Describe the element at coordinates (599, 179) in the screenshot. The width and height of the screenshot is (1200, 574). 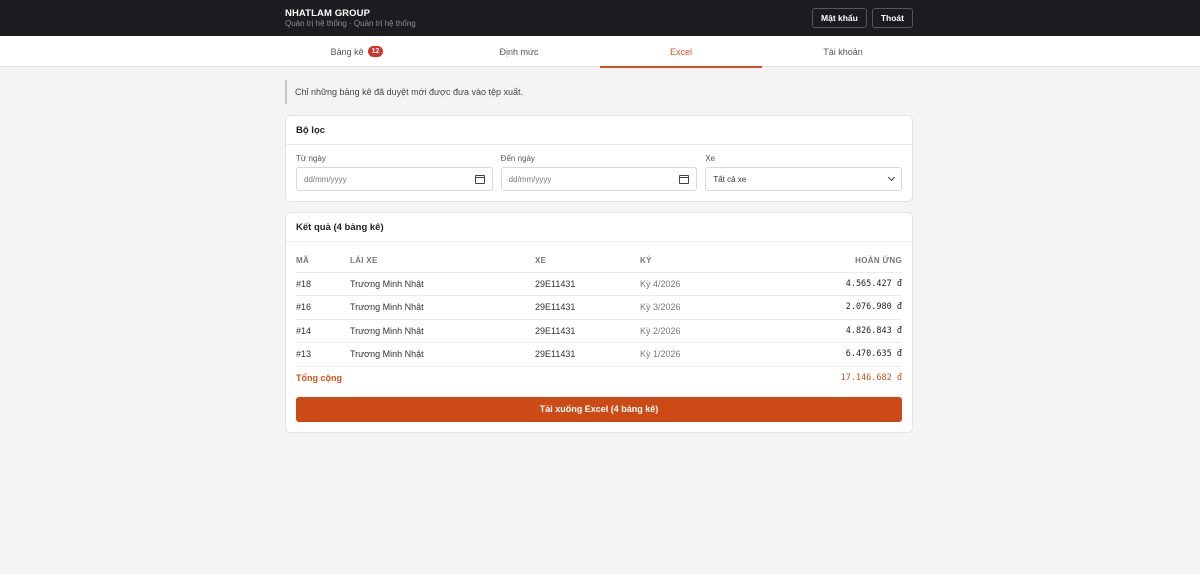
I see `to-date-input: dd/mm/yyyy` at that location.